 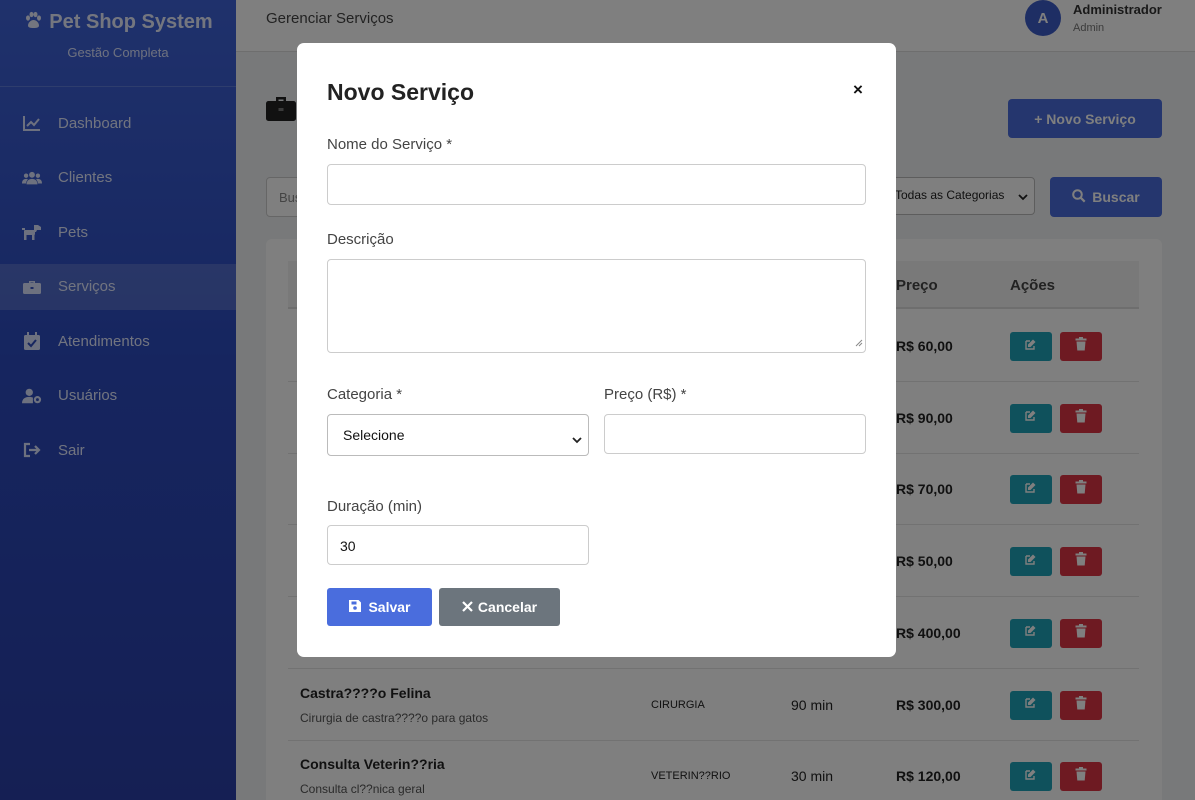 What do you see at coordinates (596, 306) in the screenshot?
I see `descricao-textarea` at bounding box center [596, 306].